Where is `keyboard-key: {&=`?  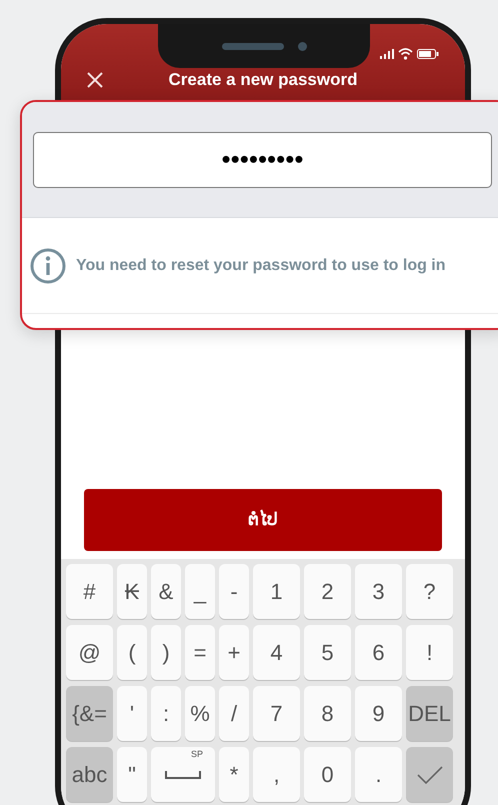
keyboard-key: {&= is located at coordinates (89, 713).